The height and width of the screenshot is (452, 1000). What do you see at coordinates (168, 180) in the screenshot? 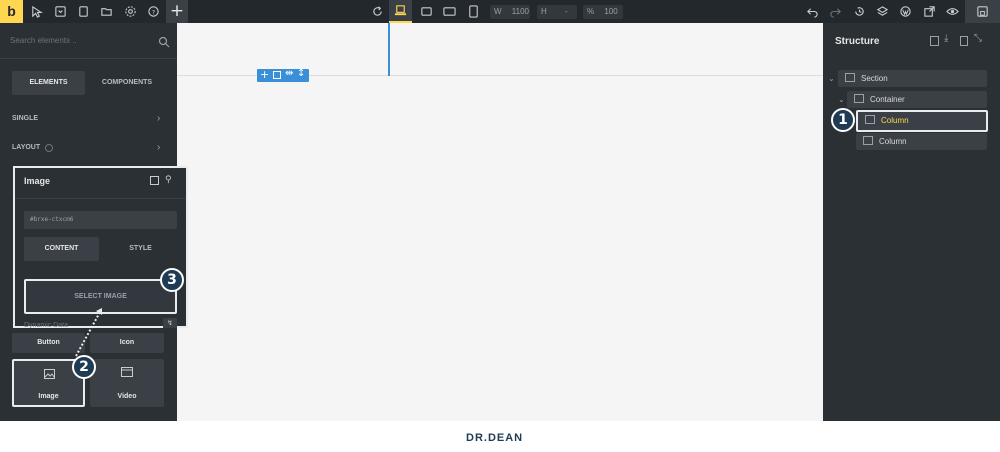
I see `pin-icon: ⚲` at bounding box center [168, 180].